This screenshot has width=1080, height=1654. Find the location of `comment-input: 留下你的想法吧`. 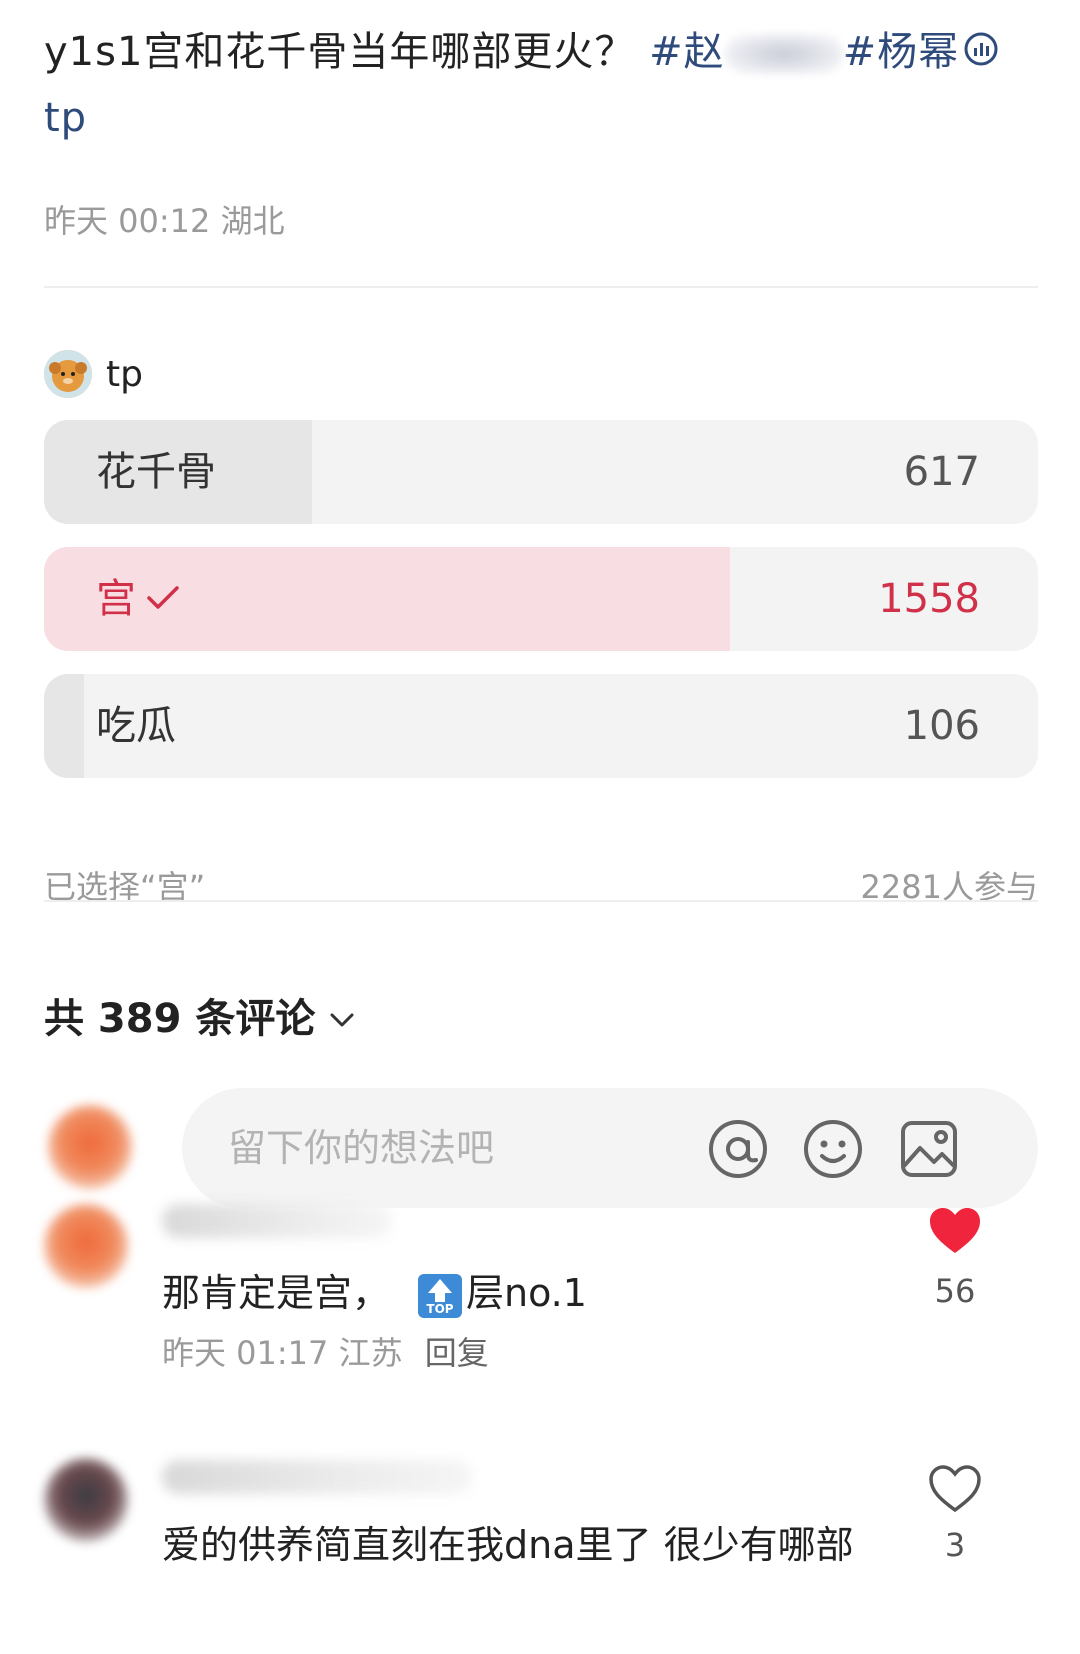

comment-input: 留下你的想法吧 is located at coordinates (610, 1148).